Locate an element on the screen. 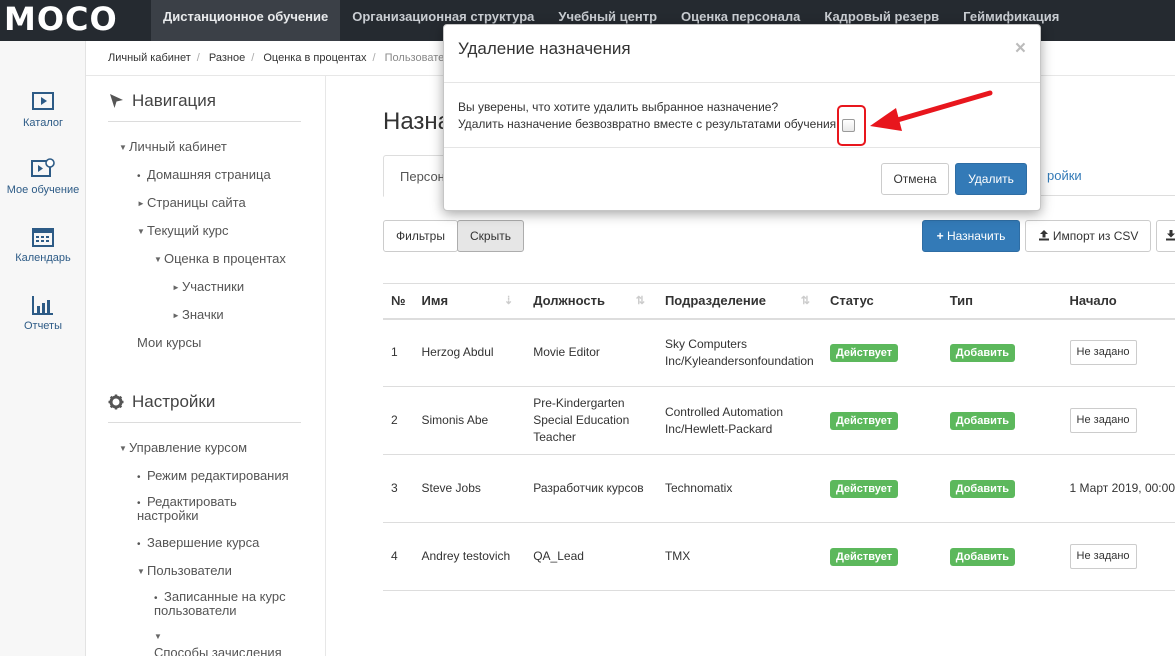 The width and height of the screenshot is (1175, 656). assign-button: + Назначить is located at coordinates (971, 236).